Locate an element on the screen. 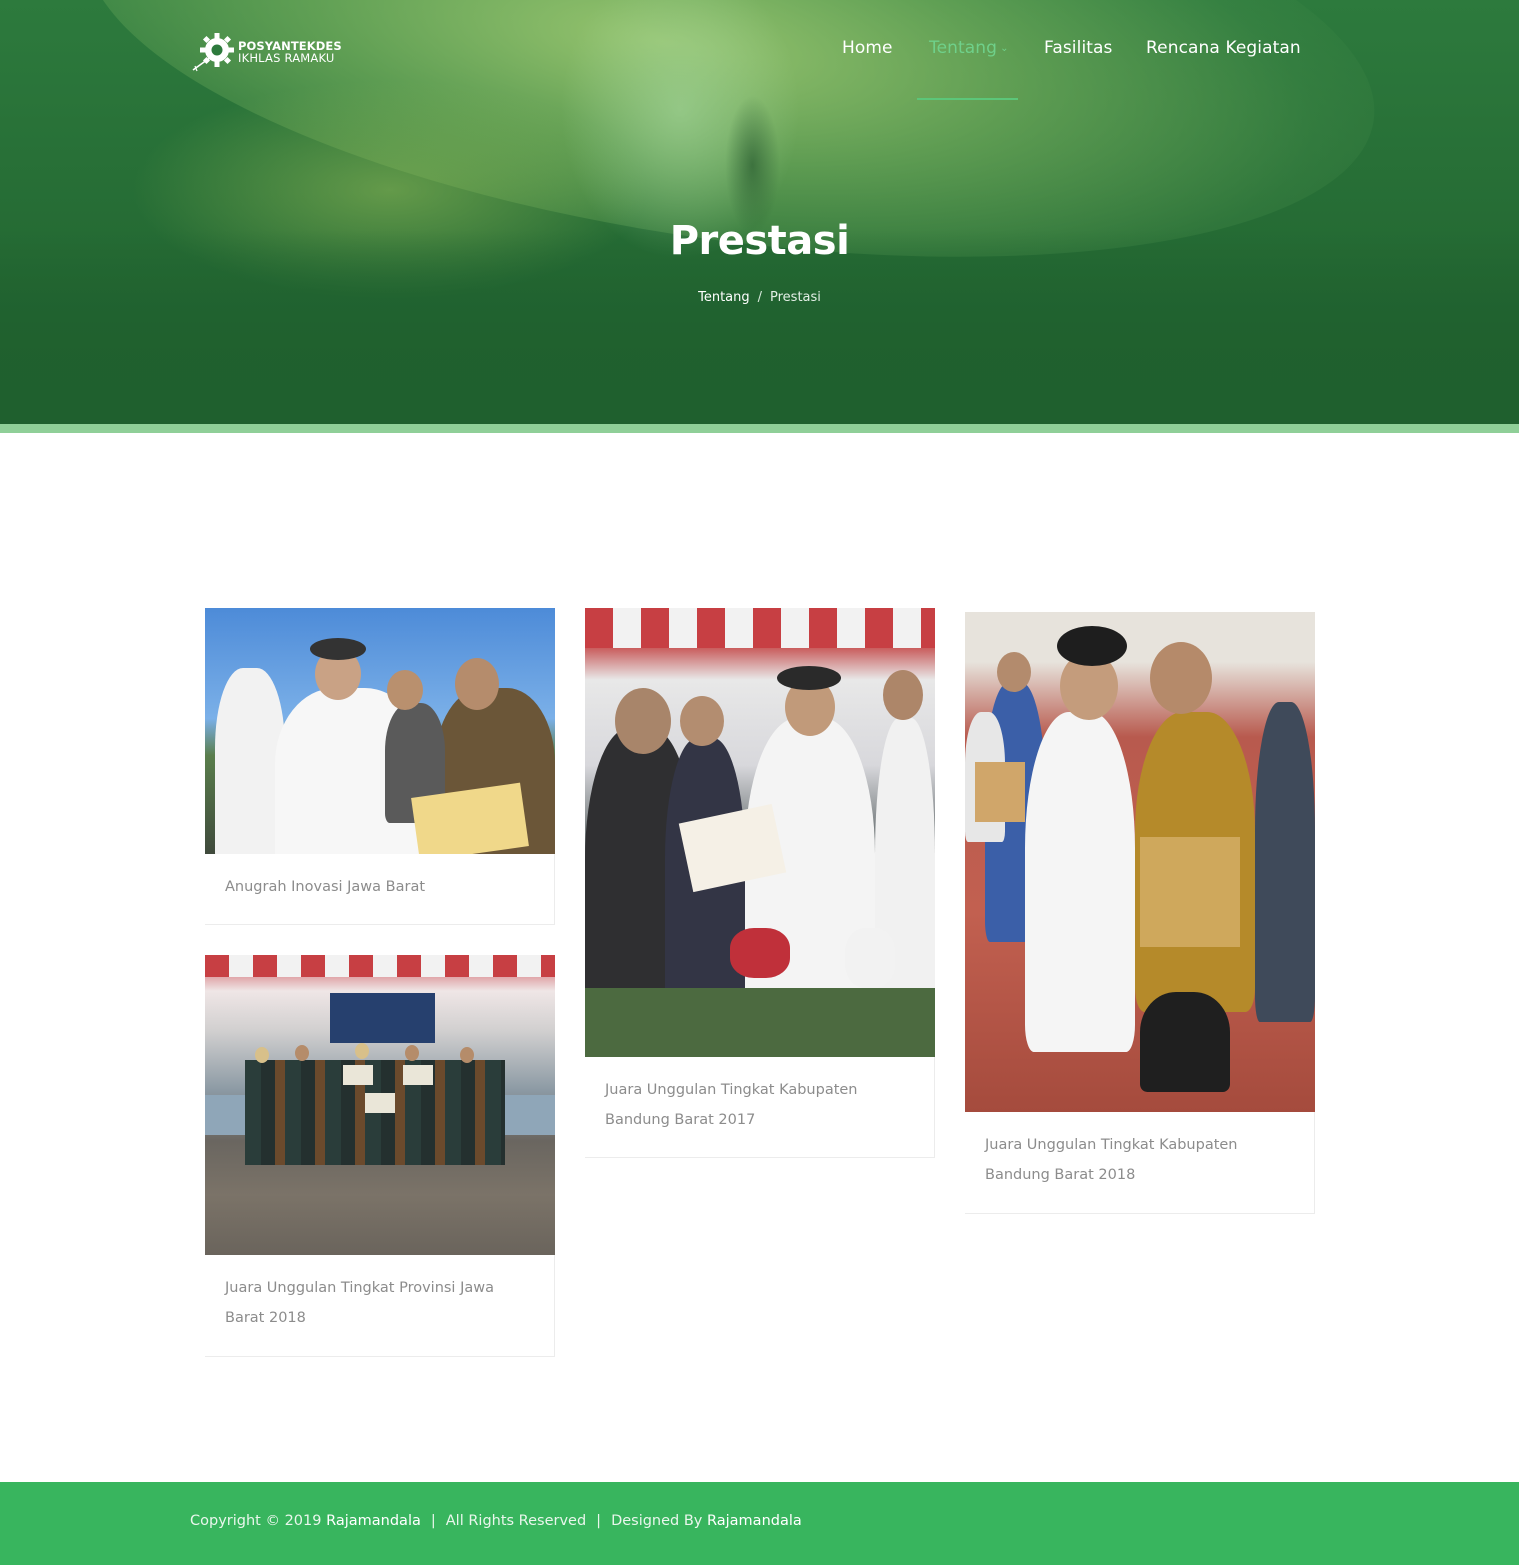 This screenshot has width=1519, height=1565. breadcrumb-link-tentang: Tentang is located at coordinates (724, 297).